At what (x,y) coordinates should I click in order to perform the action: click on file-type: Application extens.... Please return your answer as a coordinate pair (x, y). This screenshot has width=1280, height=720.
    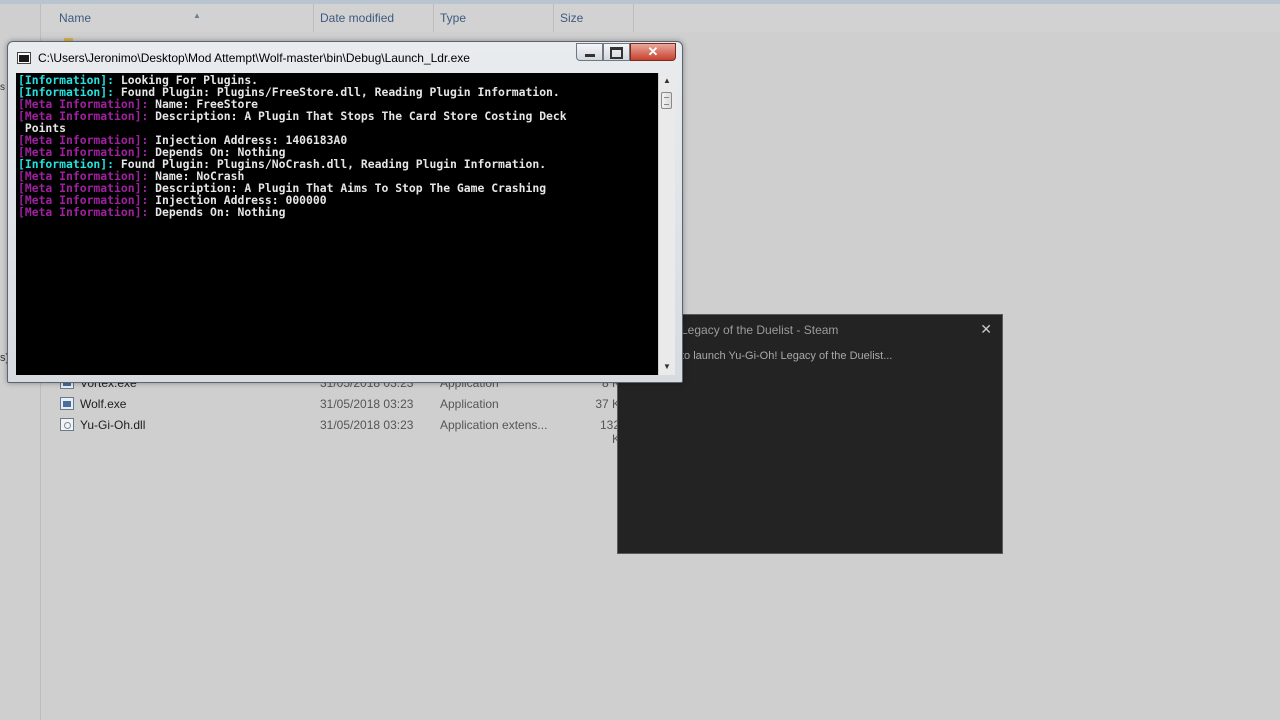
    Looking at the image, I should click on (494, 425).